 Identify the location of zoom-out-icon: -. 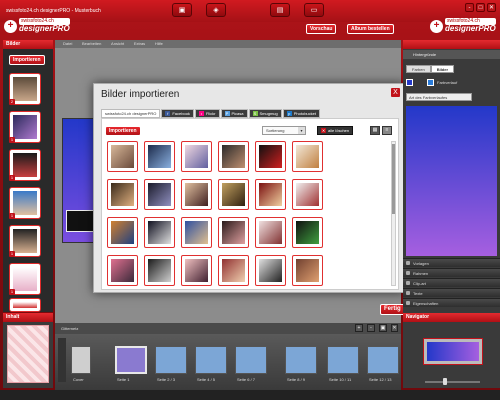
(371, 328).